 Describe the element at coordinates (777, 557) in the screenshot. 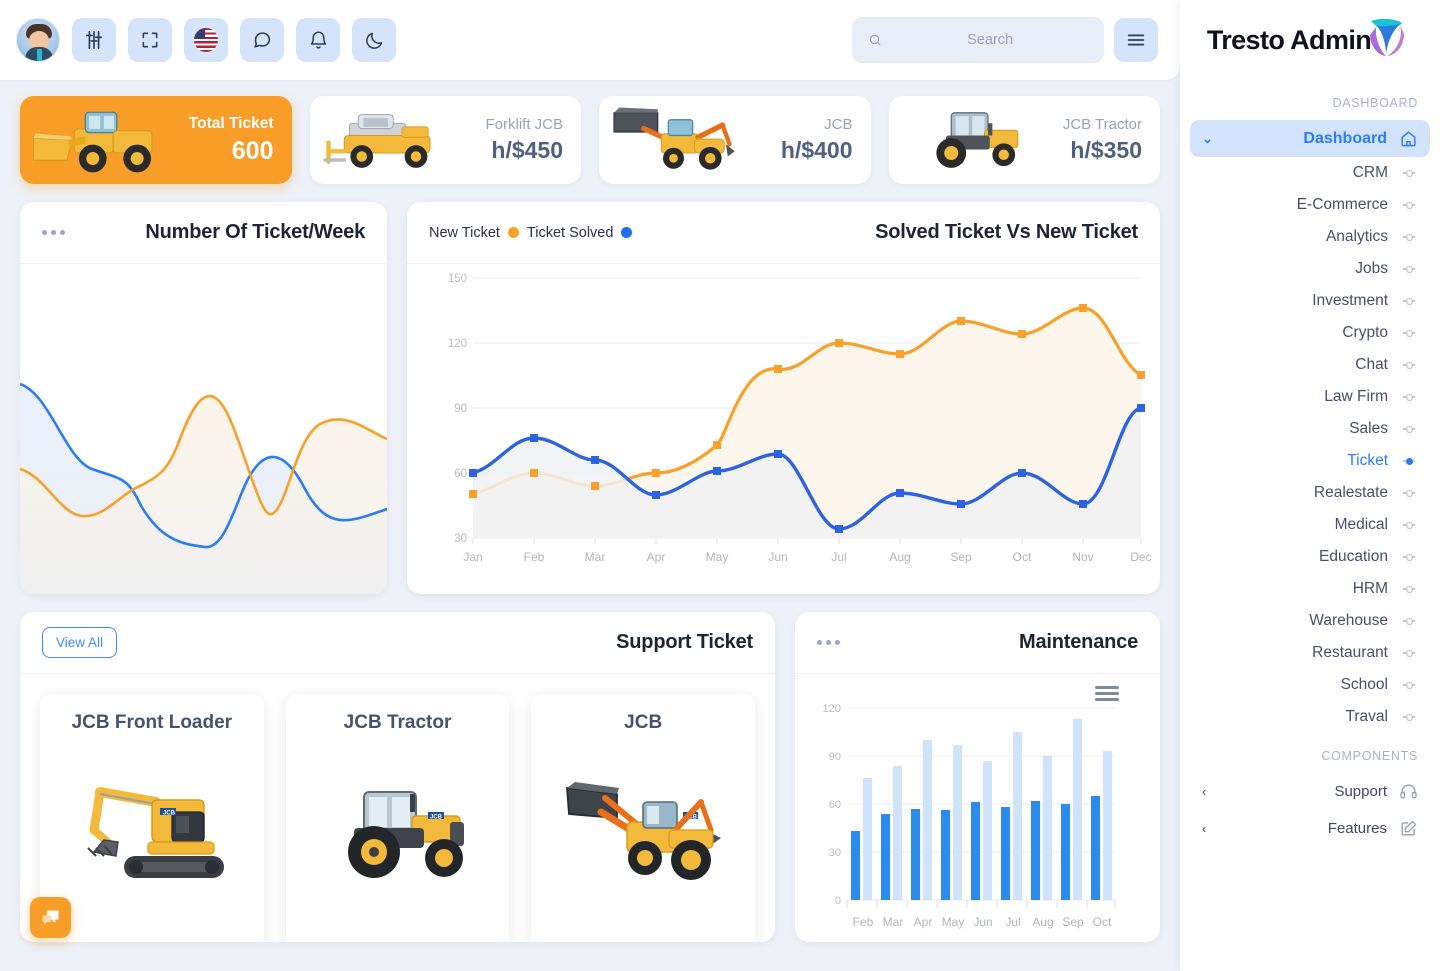

I see `svg-text: Jun` at that location.